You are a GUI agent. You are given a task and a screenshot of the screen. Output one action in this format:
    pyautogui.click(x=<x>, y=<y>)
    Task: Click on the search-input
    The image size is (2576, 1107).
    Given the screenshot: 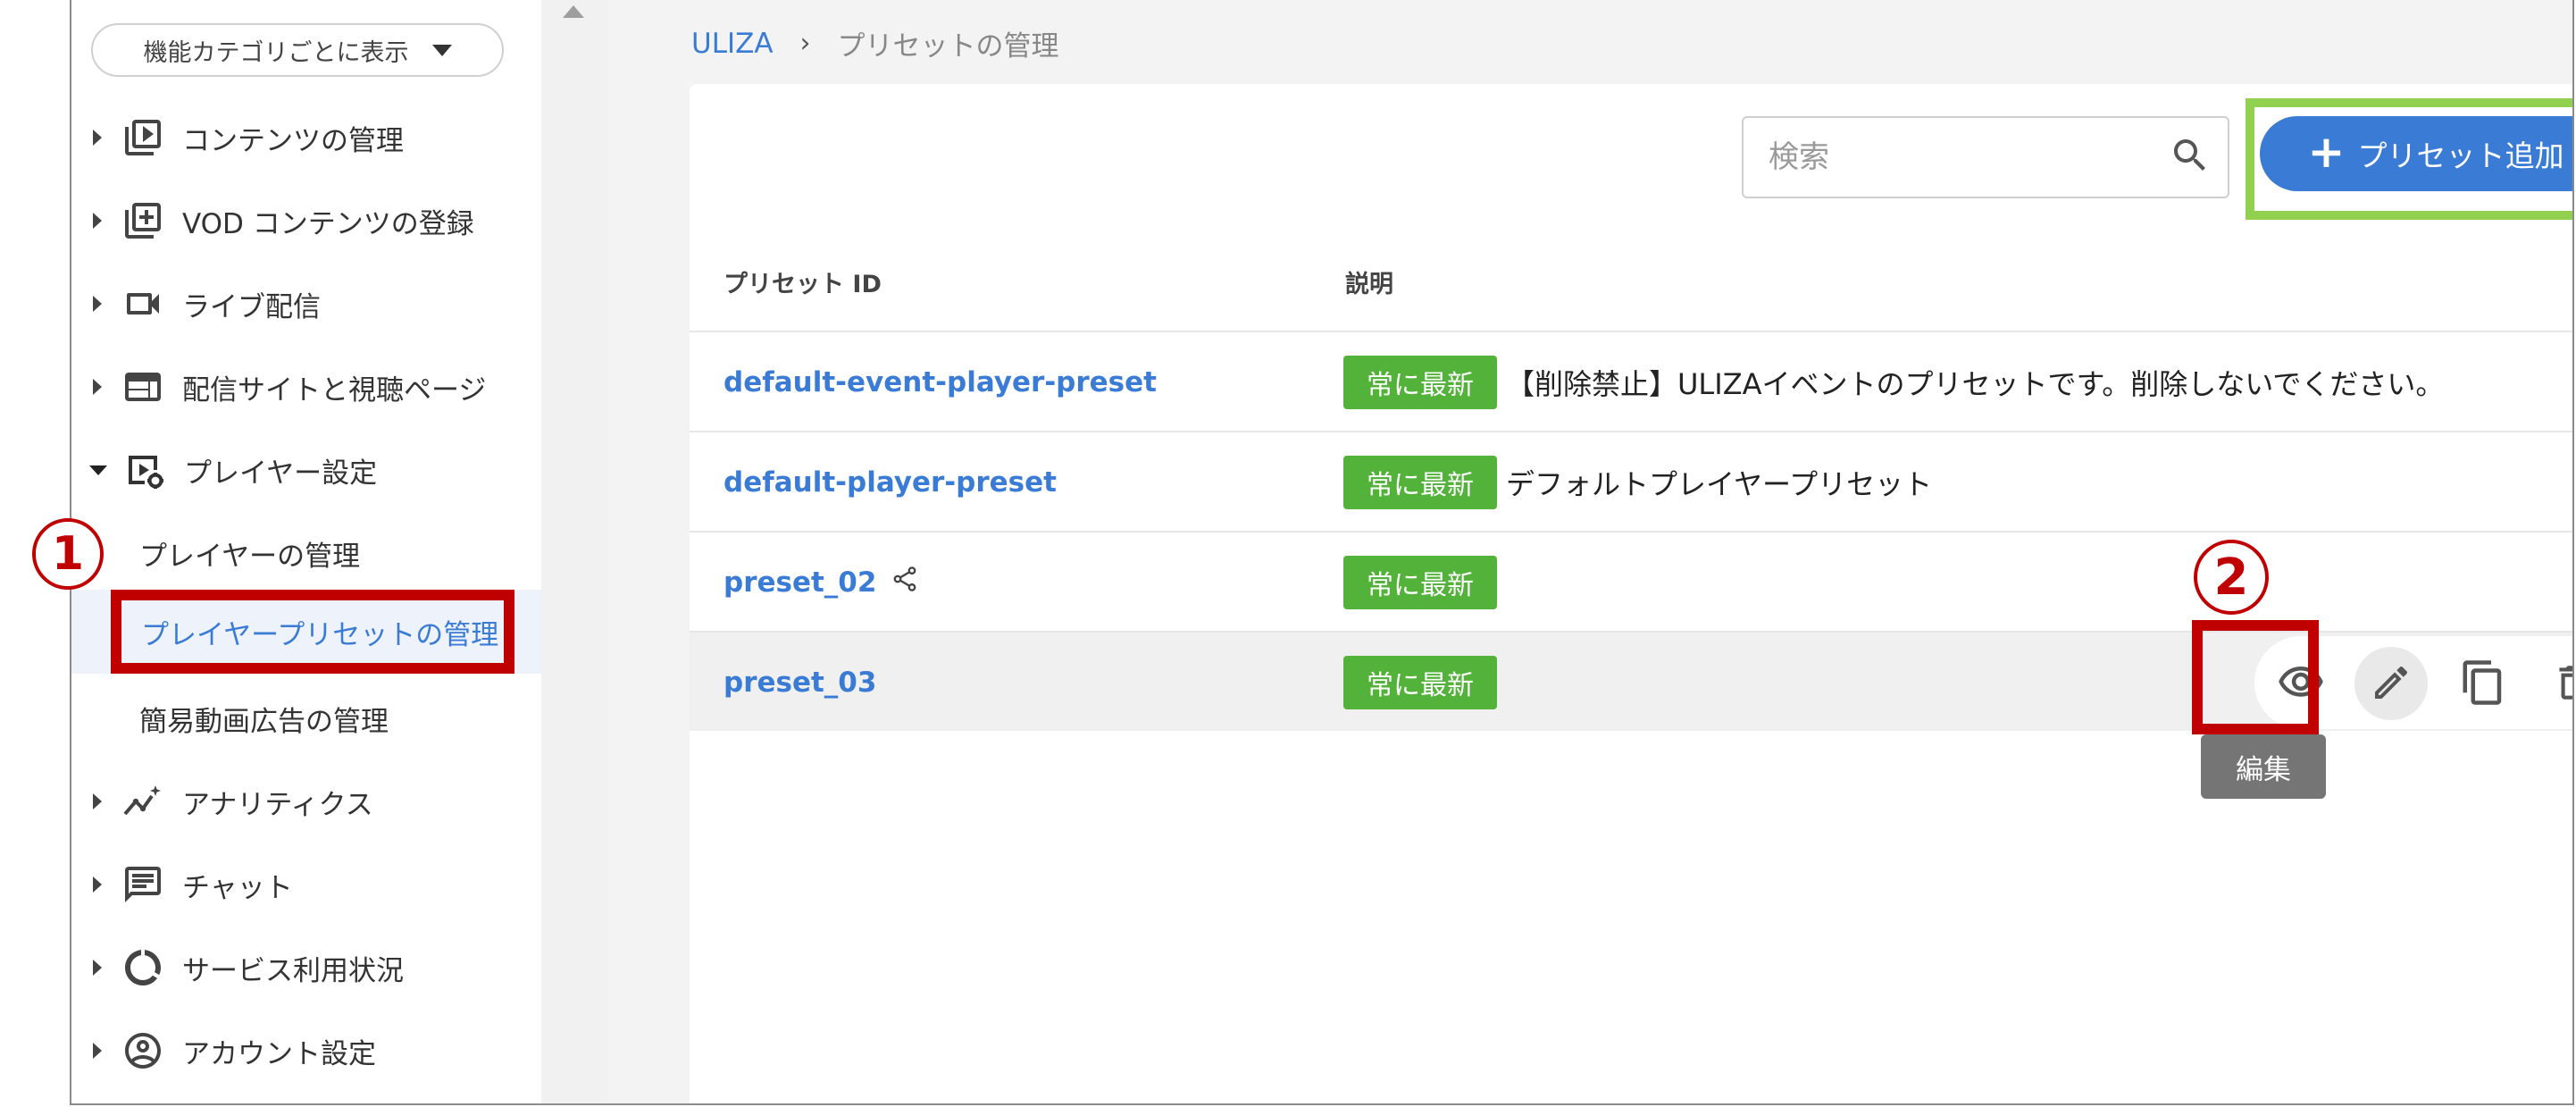 What is the action you would take?
    pyautogui.click(x=1968, y=157)
    